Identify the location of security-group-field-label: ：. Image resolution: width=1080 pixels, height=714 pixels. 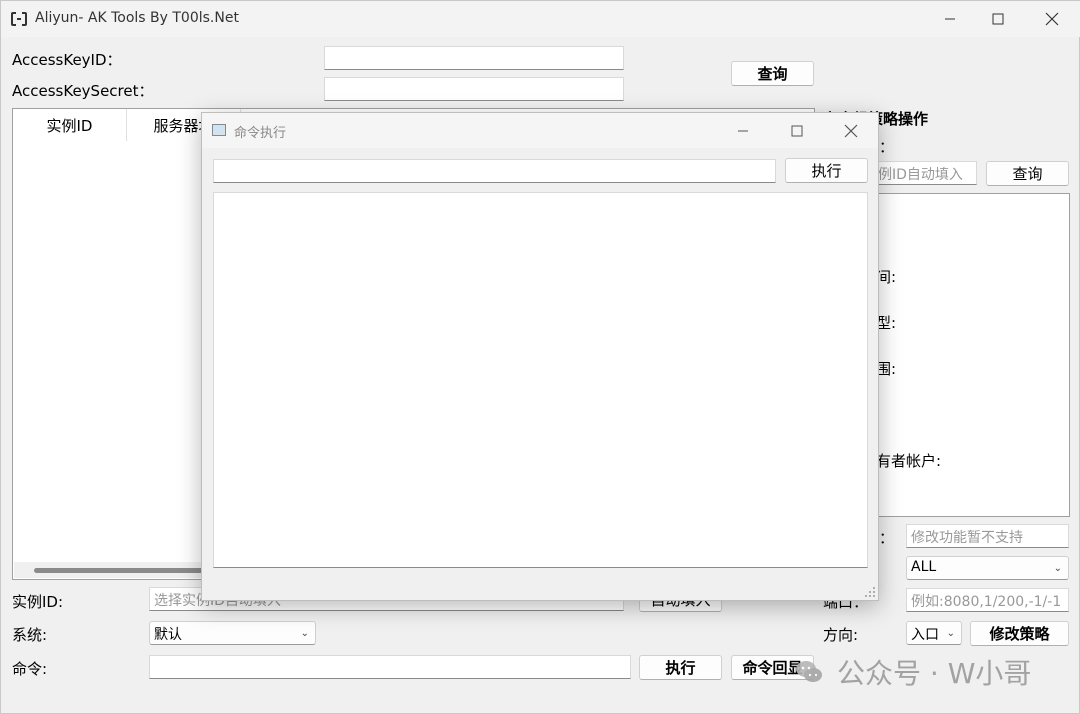
(887, 147).